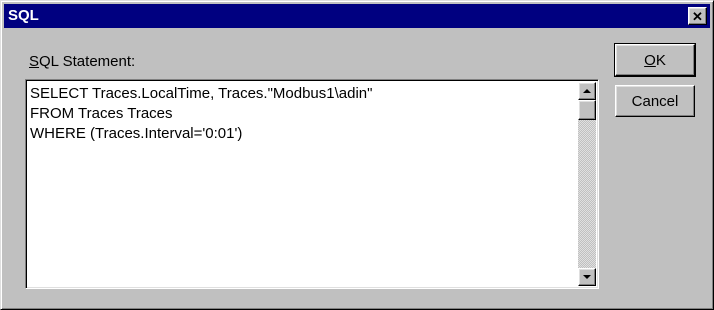 The height and width of the screenshot is (310, 714). I want to click on sql-line: WHERE (Traces.Interval='0:01'), so click(136, 133).